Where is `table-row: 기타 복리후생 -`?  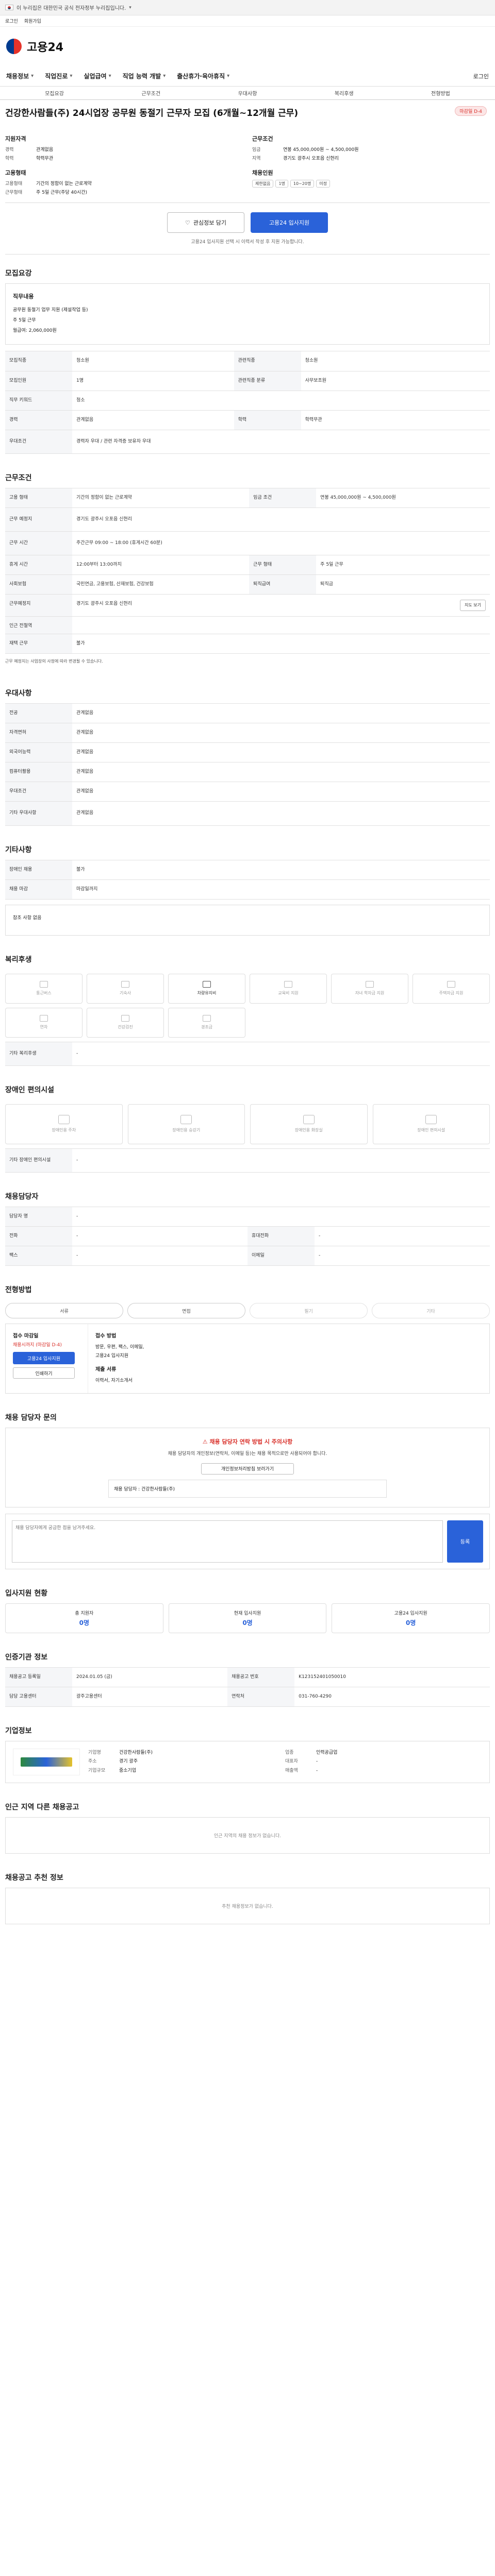 table-row: 기타 복리후생 - is located at coordinates (247, 1053).